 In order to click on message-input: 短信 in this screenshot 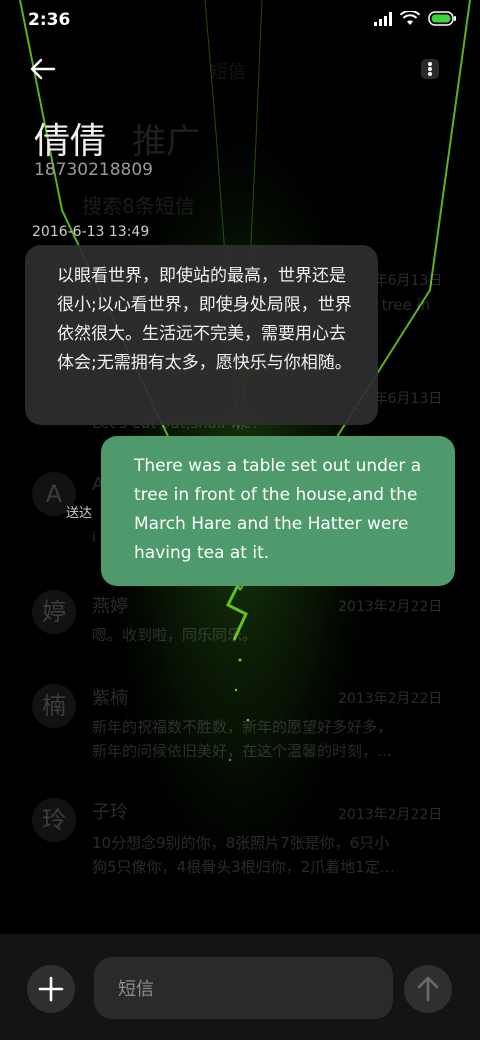, I will do `click(243, 988)`.